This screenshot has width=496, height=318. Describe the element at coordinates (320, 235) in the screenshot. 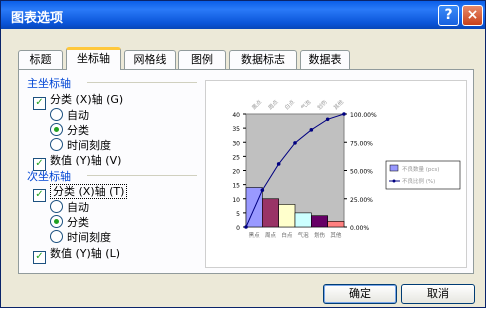

I see `x-tick-label: 划伤` at that location.